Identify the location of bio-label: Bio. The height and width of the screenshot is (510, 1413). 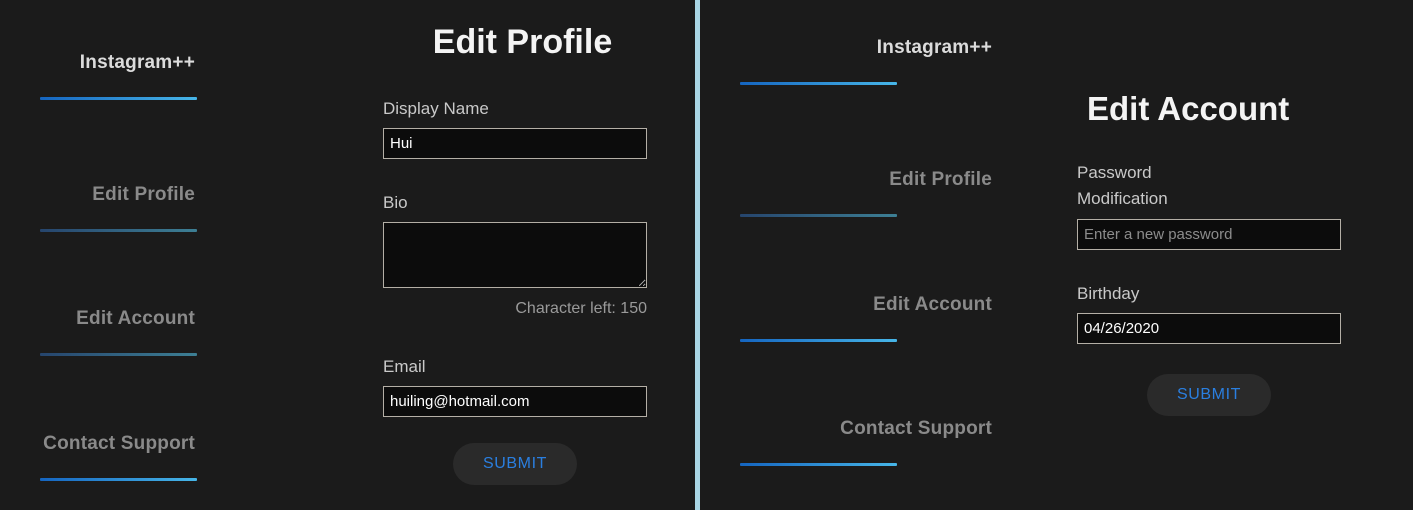
(395, 202).